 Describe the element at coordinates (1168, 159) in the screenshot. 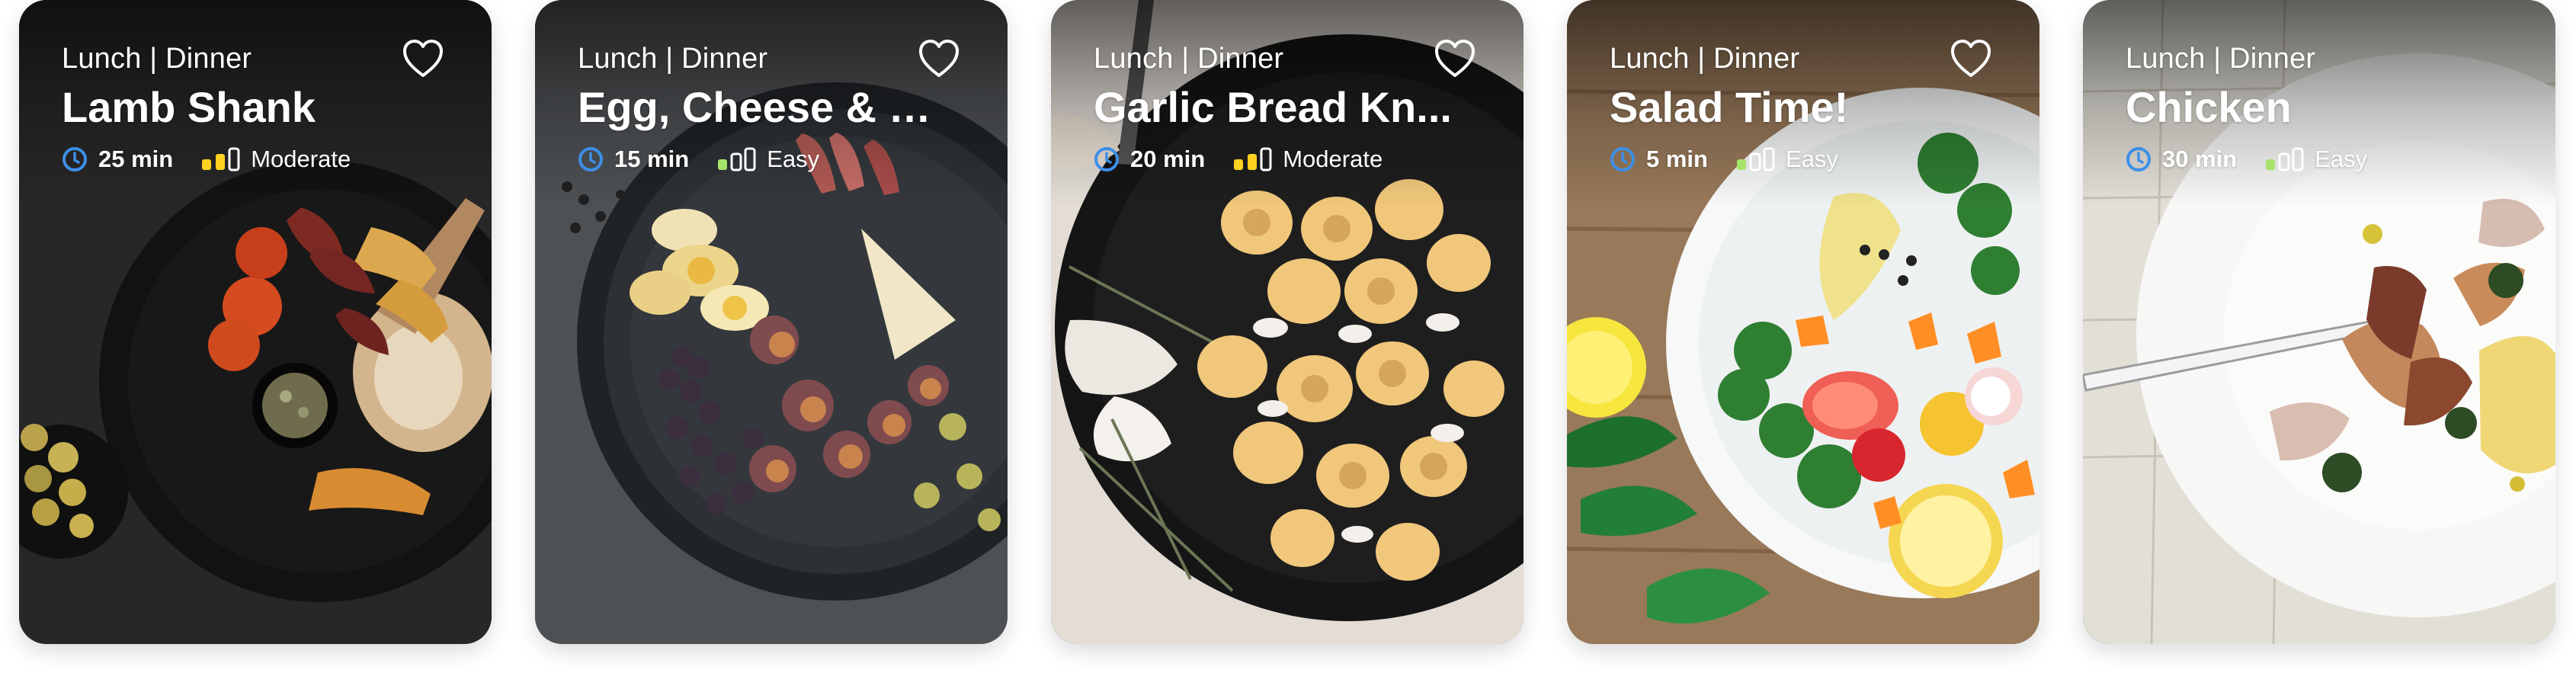

I see `cook-time: 20 min` at that location.